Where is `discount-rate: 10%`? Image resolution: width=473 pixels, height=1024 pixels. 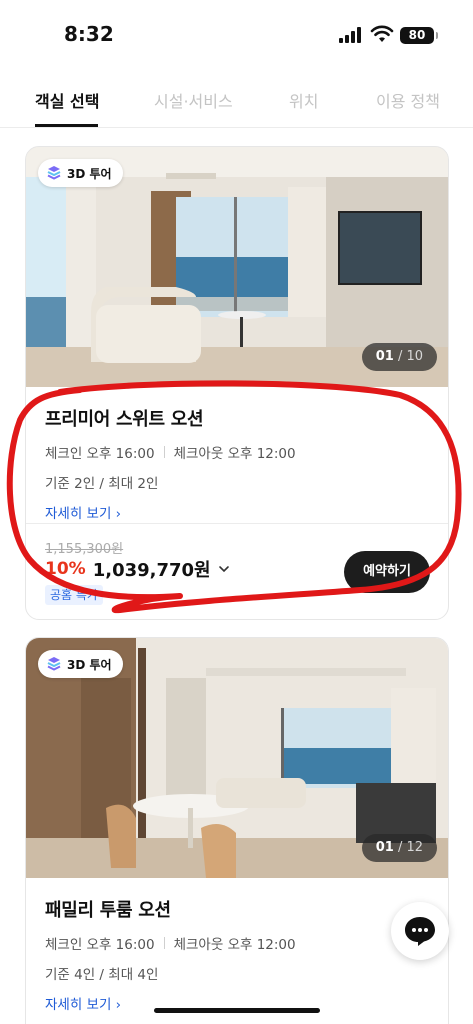 discount-rate: 10% is located at coordinates (65, 569).